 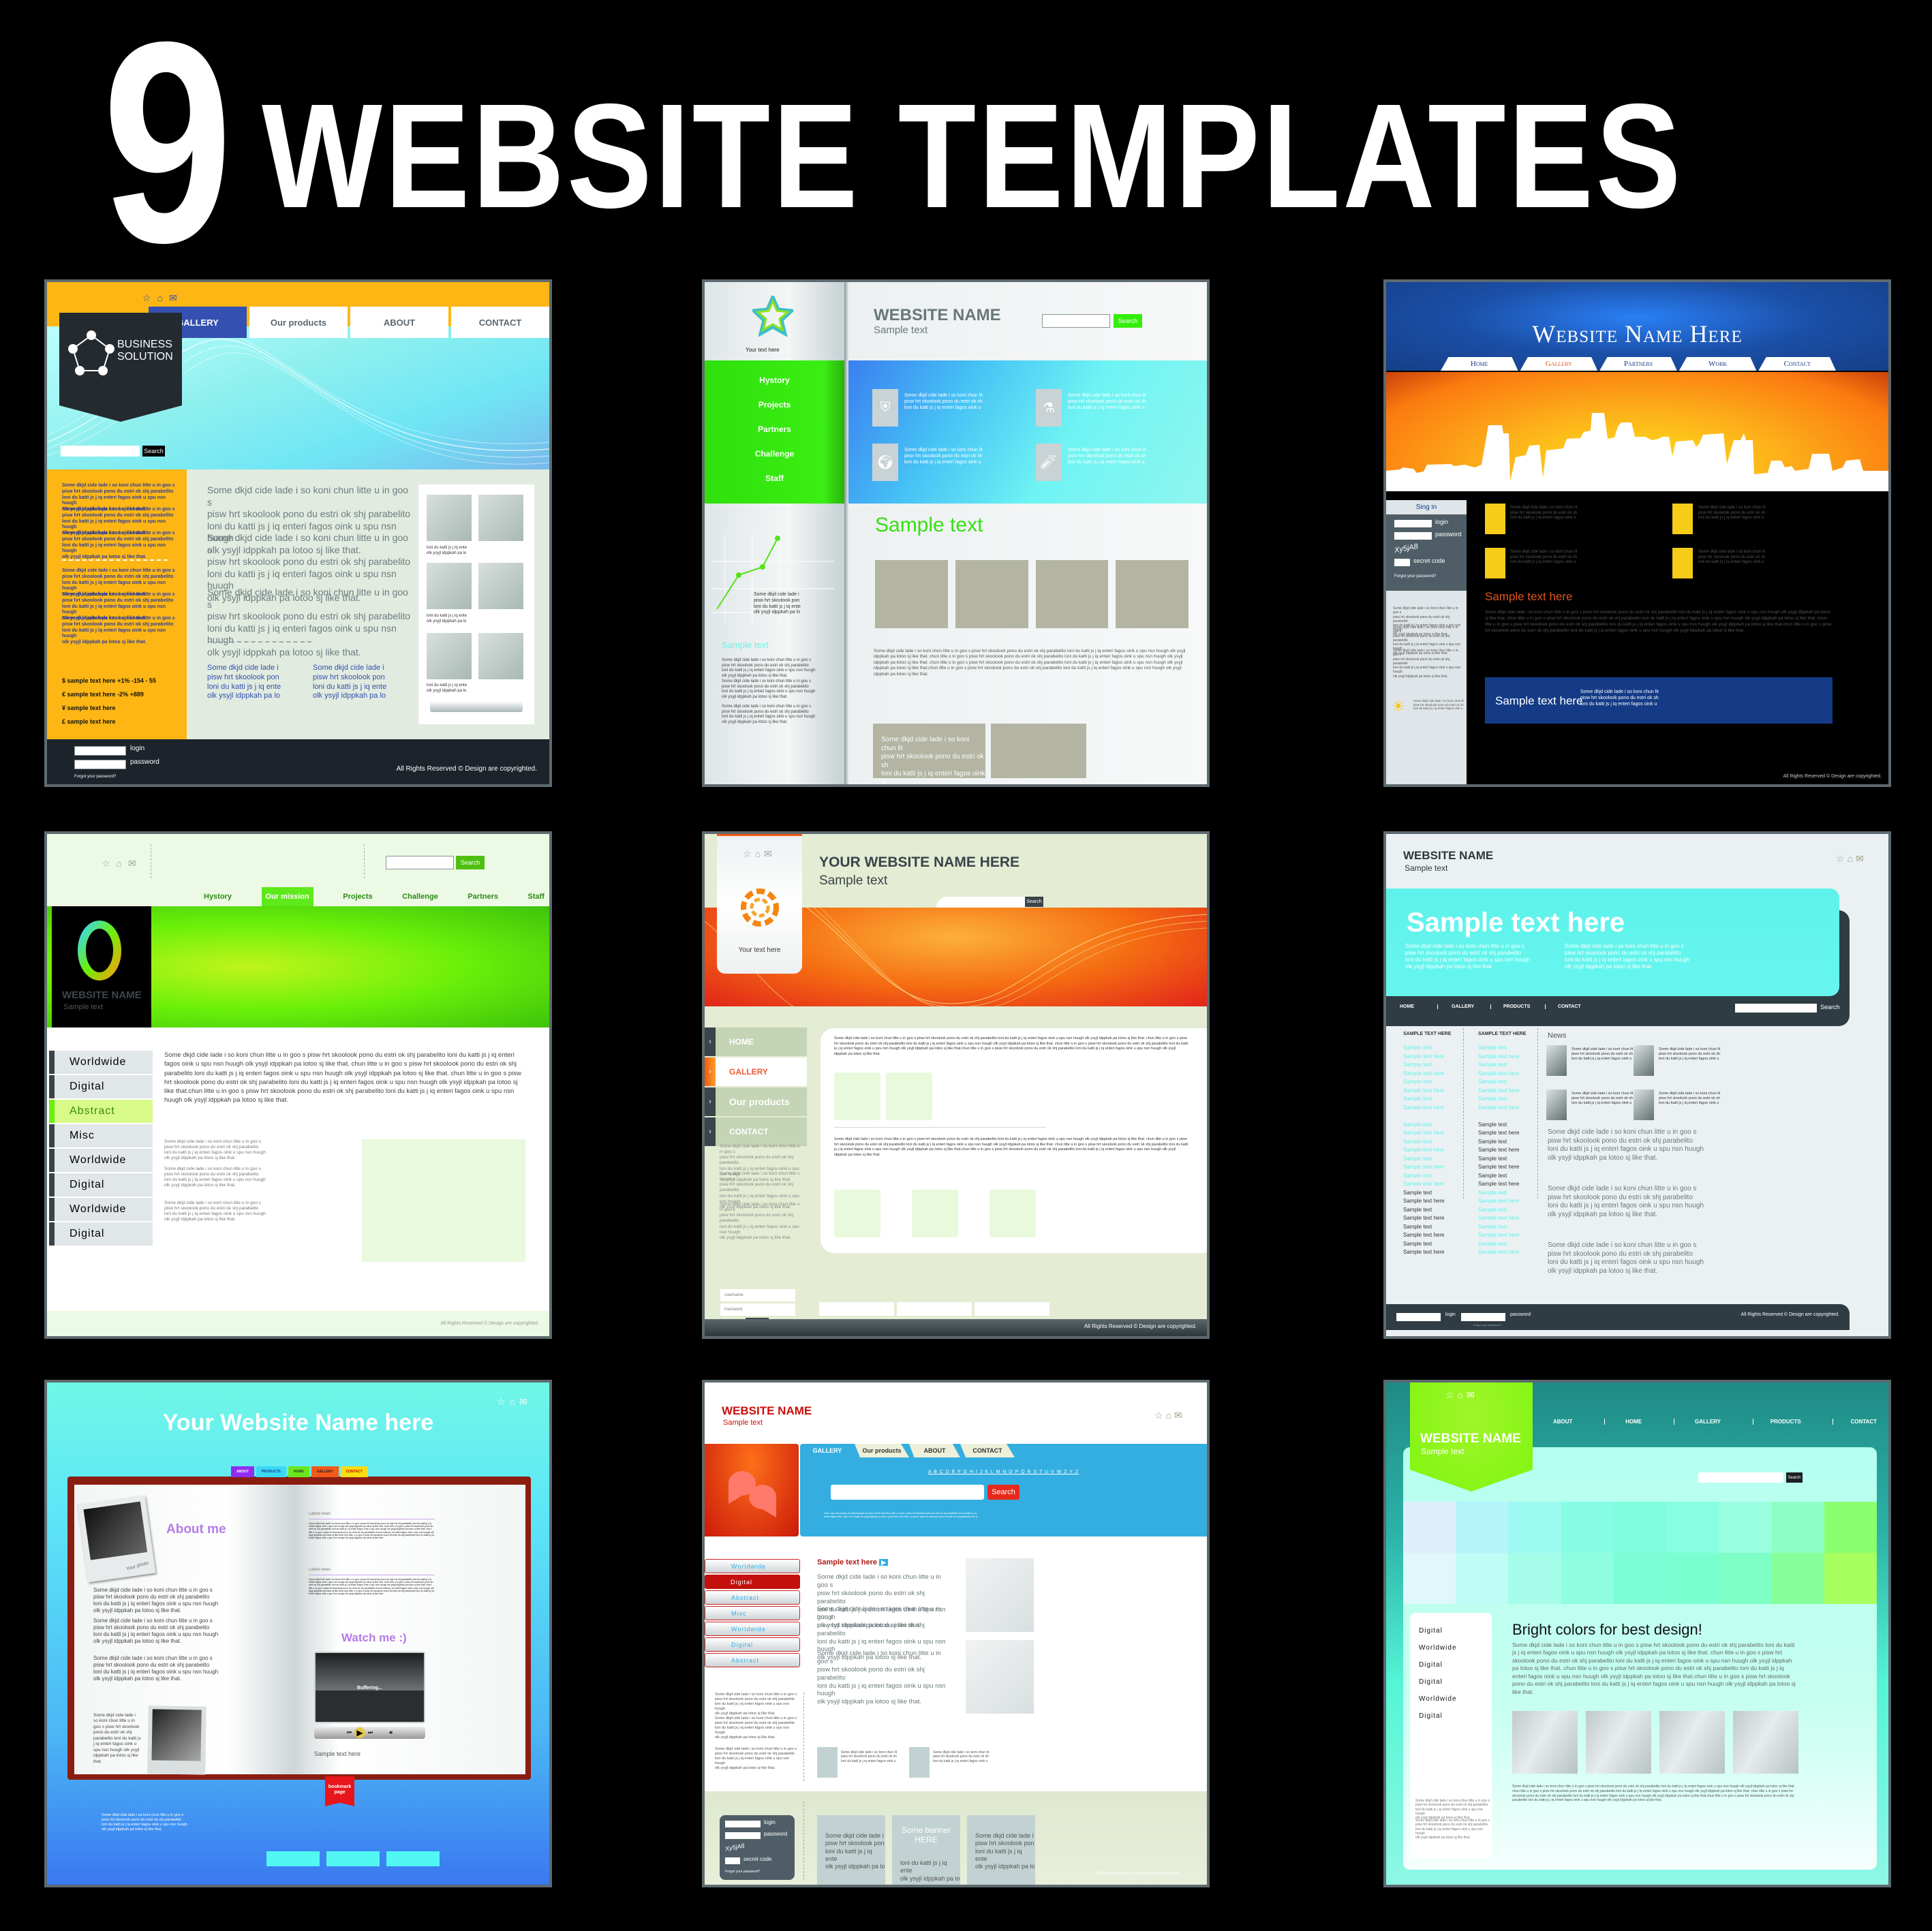 What do you see at coordinates (1717, 364) in the screenshot?
I see `nav-work: Work` at bounding box center [1717, 364].